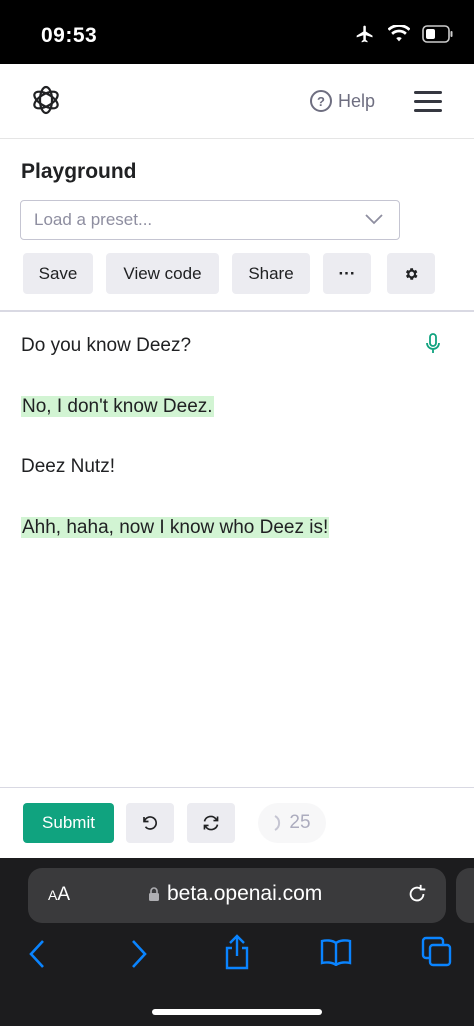  What do you see at coordinates (428, 102) in the screenshot?
I see `hamburger-menu-icon` at bounding box center [428, 102].